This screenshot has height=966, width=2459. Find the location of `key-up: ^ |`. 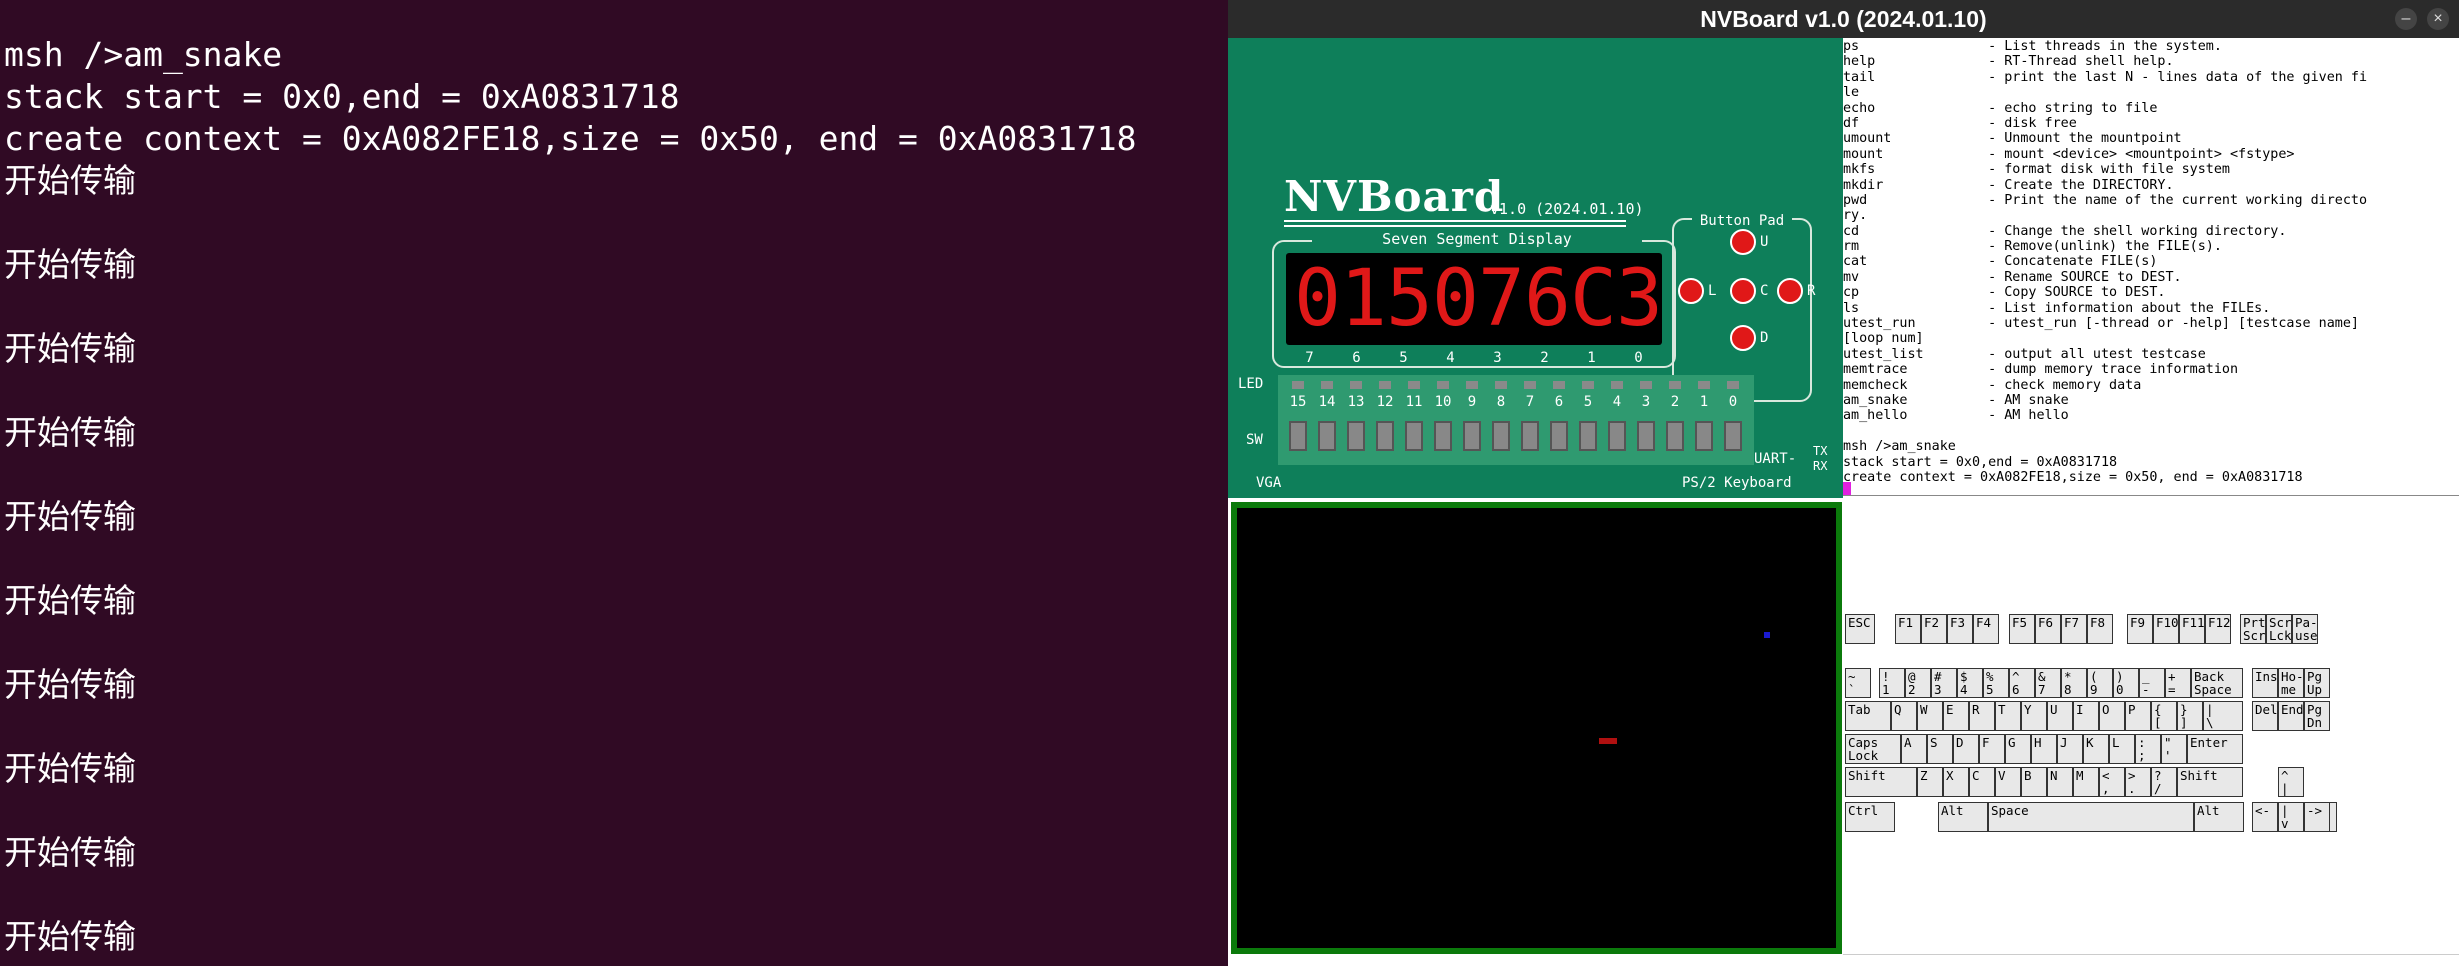

key-up: ^ | is located at coordinates (2291, 782).